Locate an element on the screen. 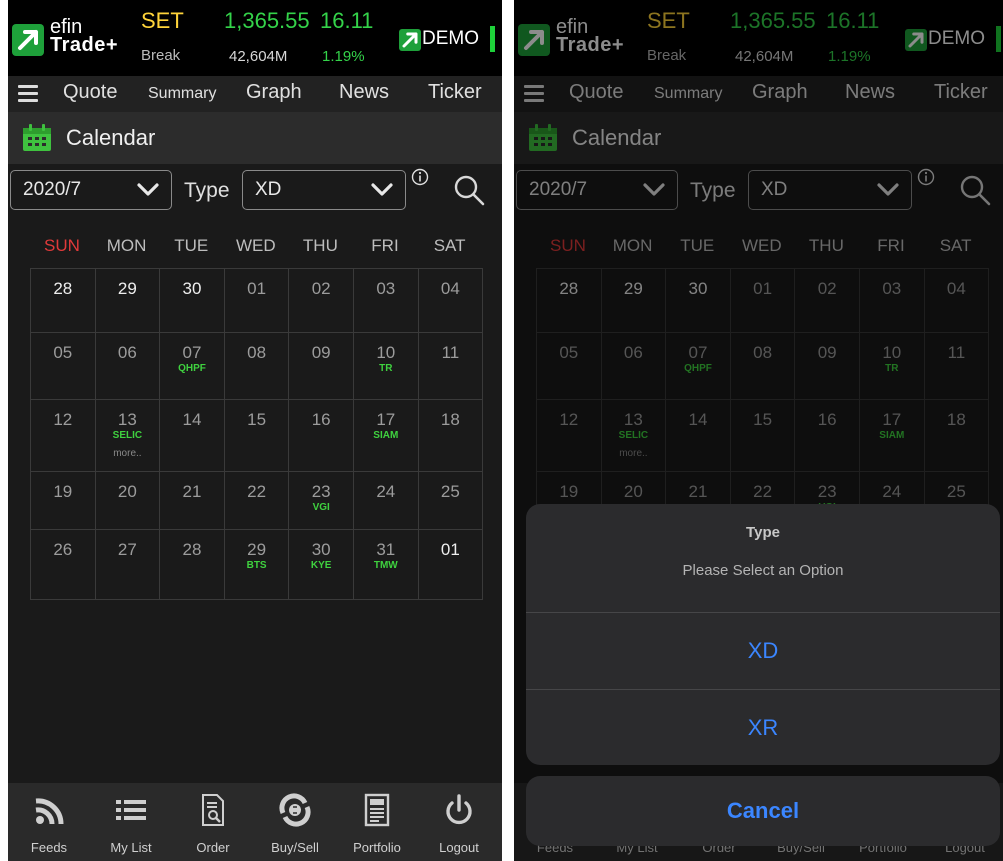  more-events-link: more.. is located at coordinates (128, 453).